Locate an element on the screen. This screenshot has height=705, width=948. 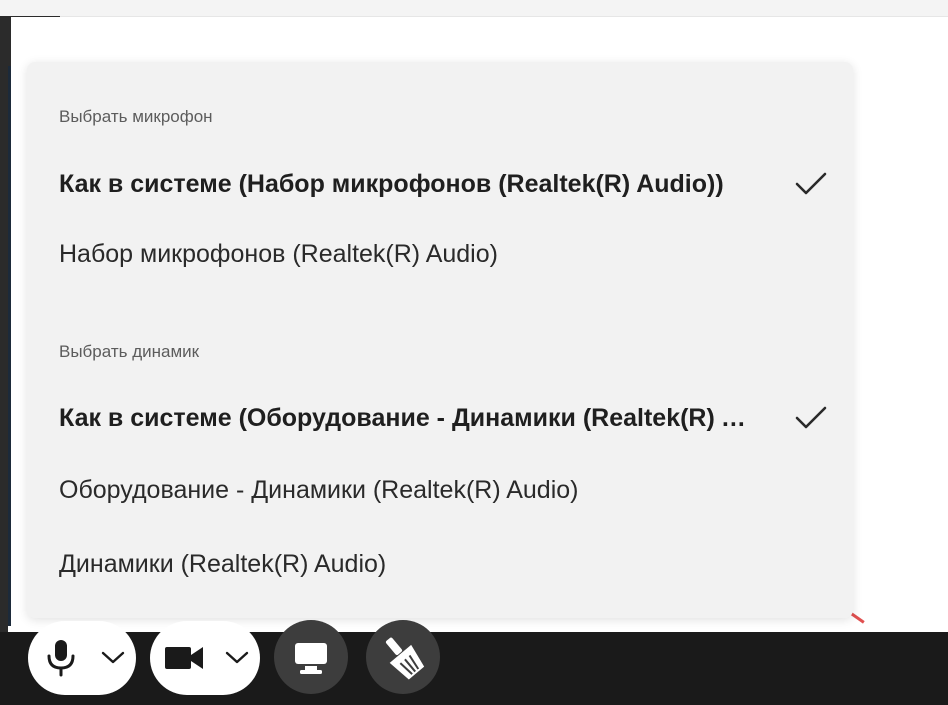
speaker-option-label: Динамики (Realtek(R) Audio) is located at coordinates (223, 563).